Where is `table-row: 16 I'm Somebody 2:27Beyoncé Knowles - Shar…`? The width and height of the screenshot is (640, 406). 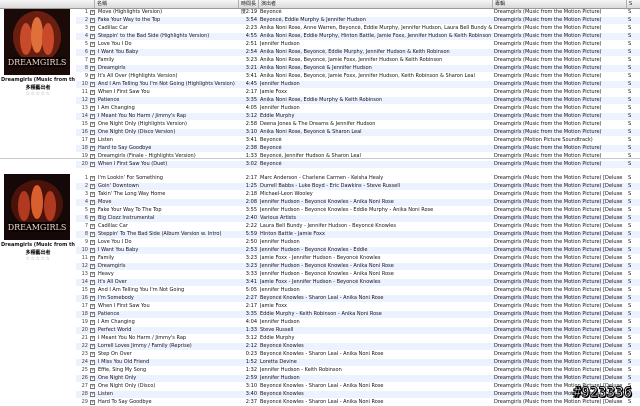
table-row: 16 I'm Somebody 2:27Beyoncé Knowles - Shar… is located at coordinates (358, 298).